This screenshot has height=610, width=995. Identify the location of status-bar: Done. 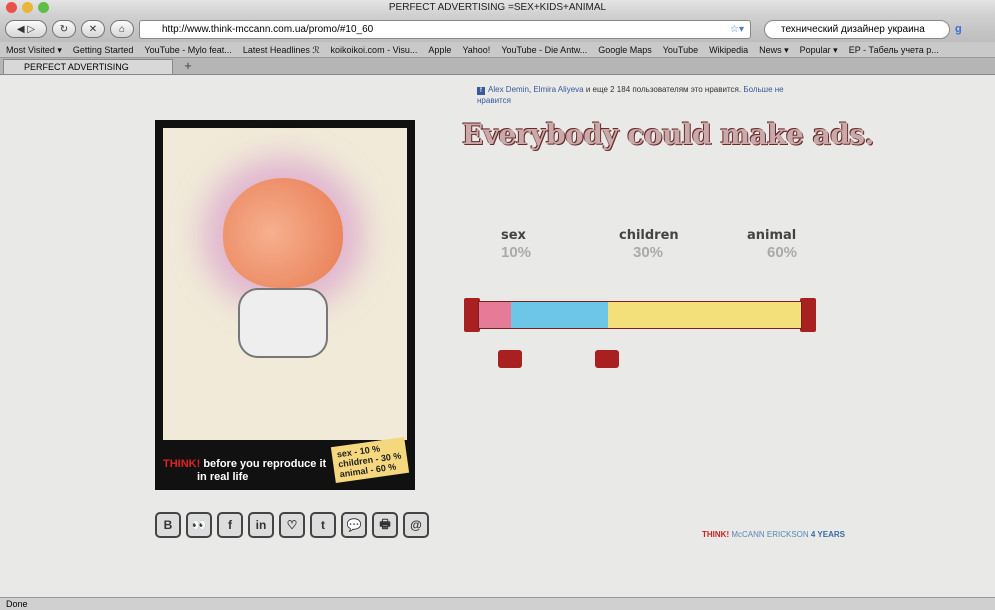
(497, 603).